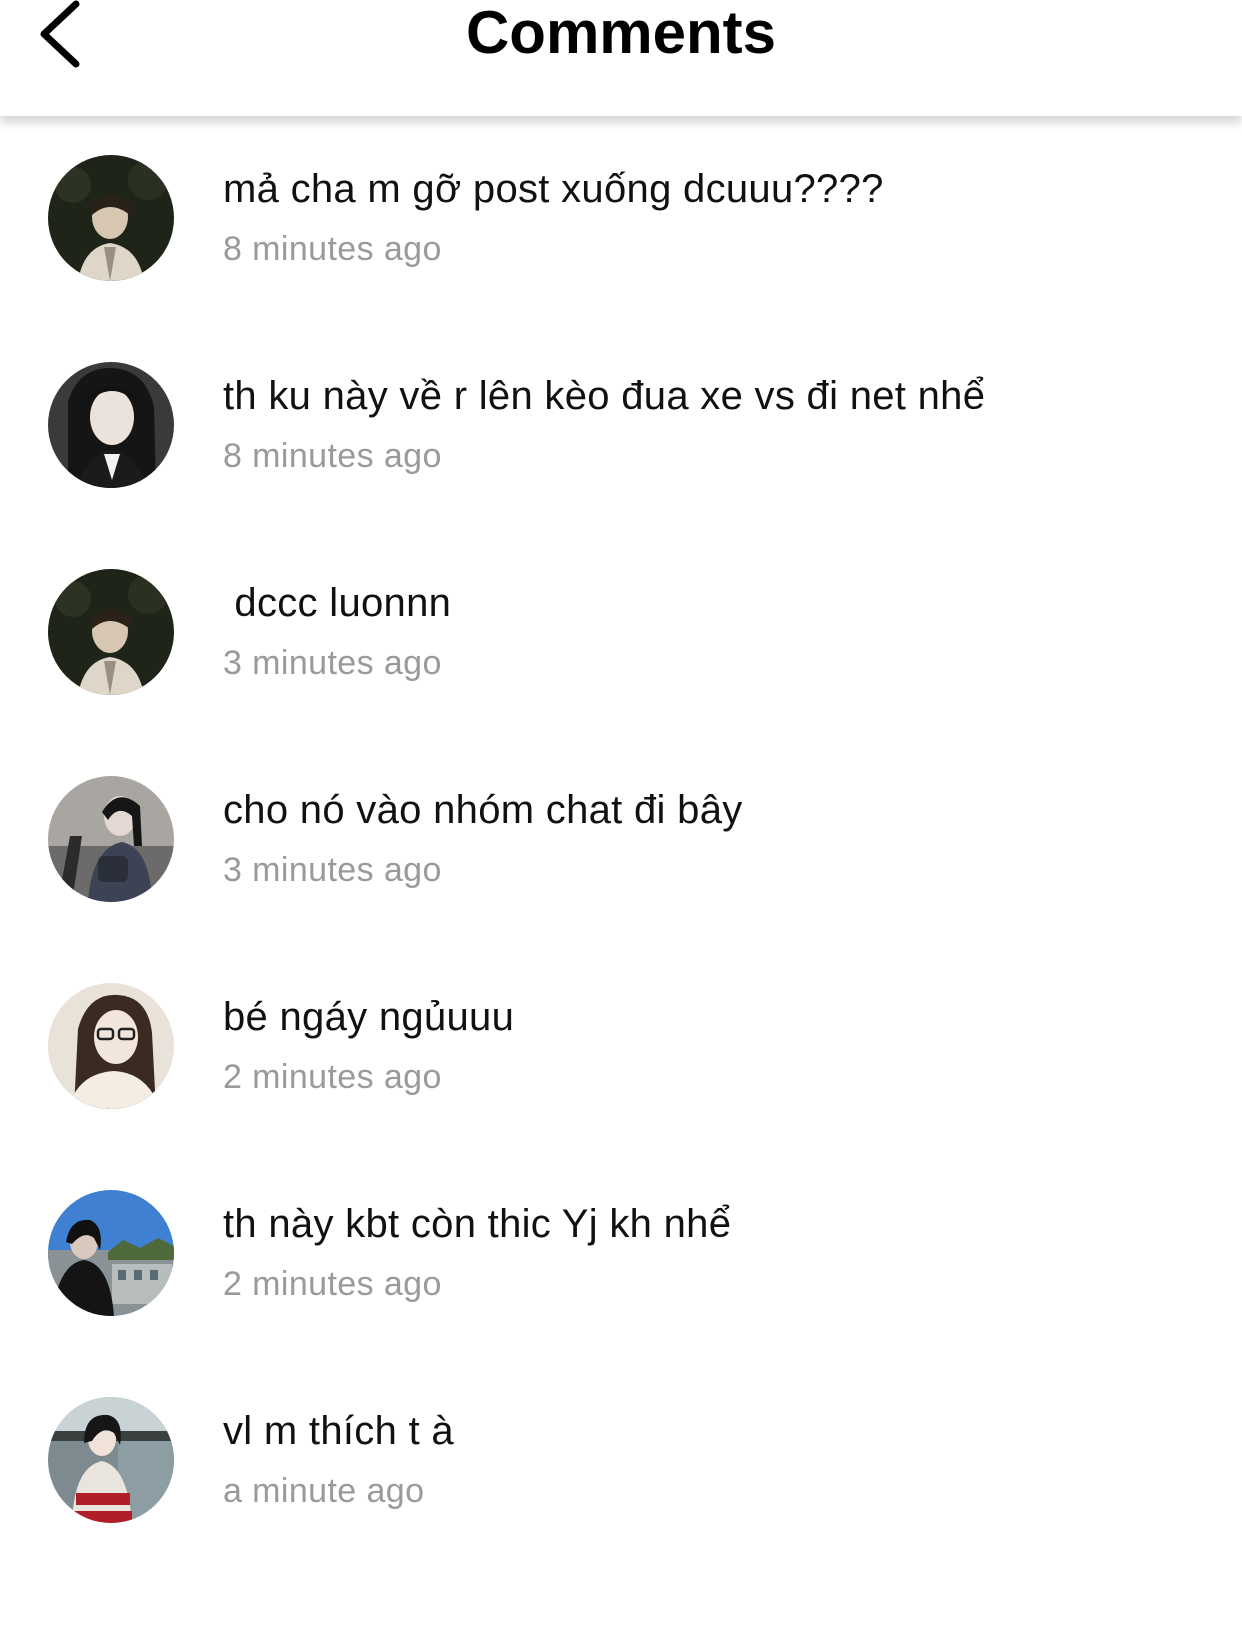 The height and width of the screenshot is (1637, 1242). What do you see at coordinates (621, 1477) in the screenshot?
I see `comment-item: vl m thích t à a minute ago` at bounding box center [621, 1477].